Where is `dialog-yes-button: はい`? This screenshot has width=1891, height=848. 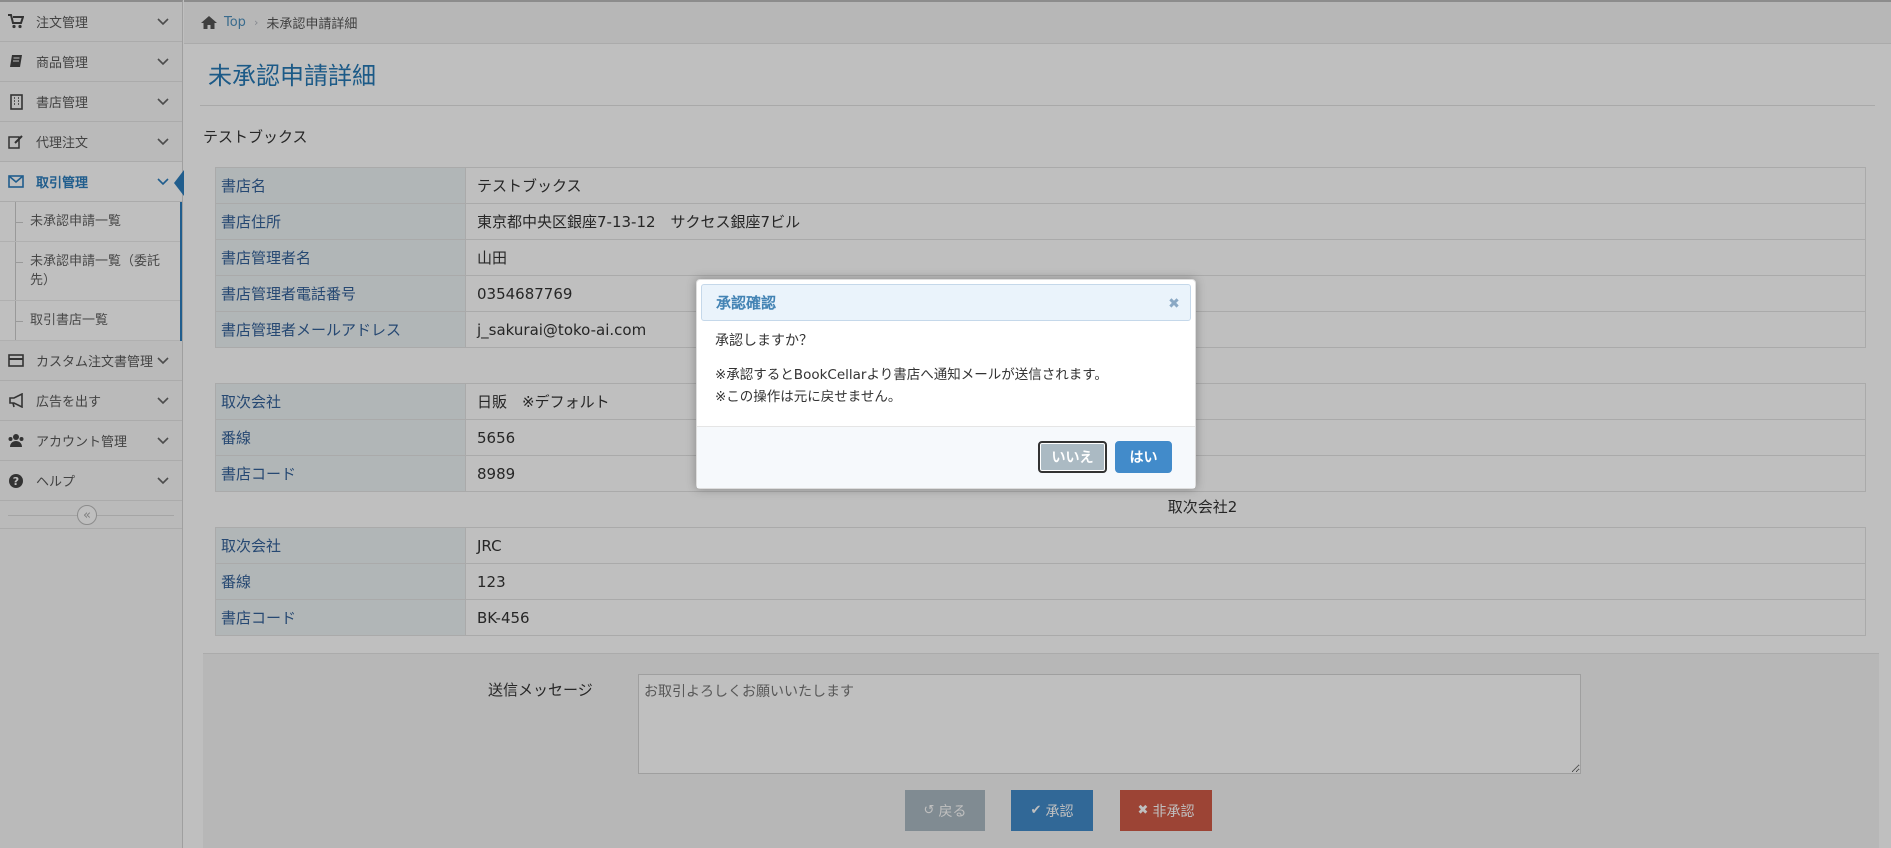
dialog-yes-button: はい is located at coordinates (1143, 457).